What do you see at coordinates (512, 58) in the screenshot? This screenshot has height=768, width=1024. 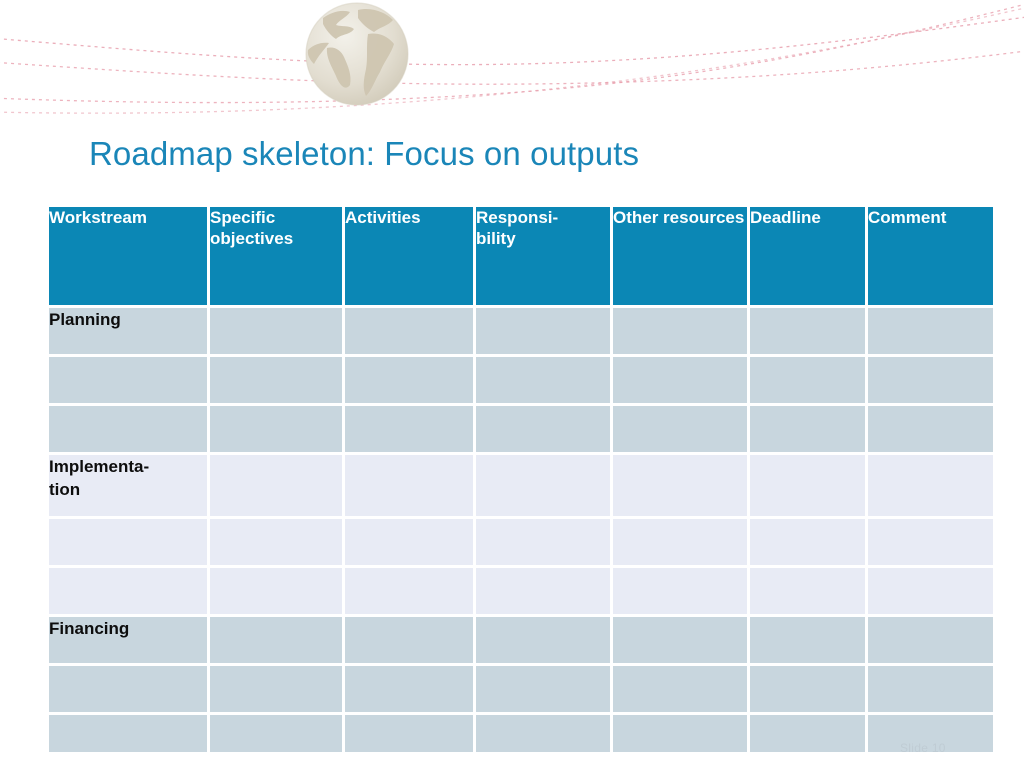 I see `dotted-curves-decoration` at bounding box center [512, 58].